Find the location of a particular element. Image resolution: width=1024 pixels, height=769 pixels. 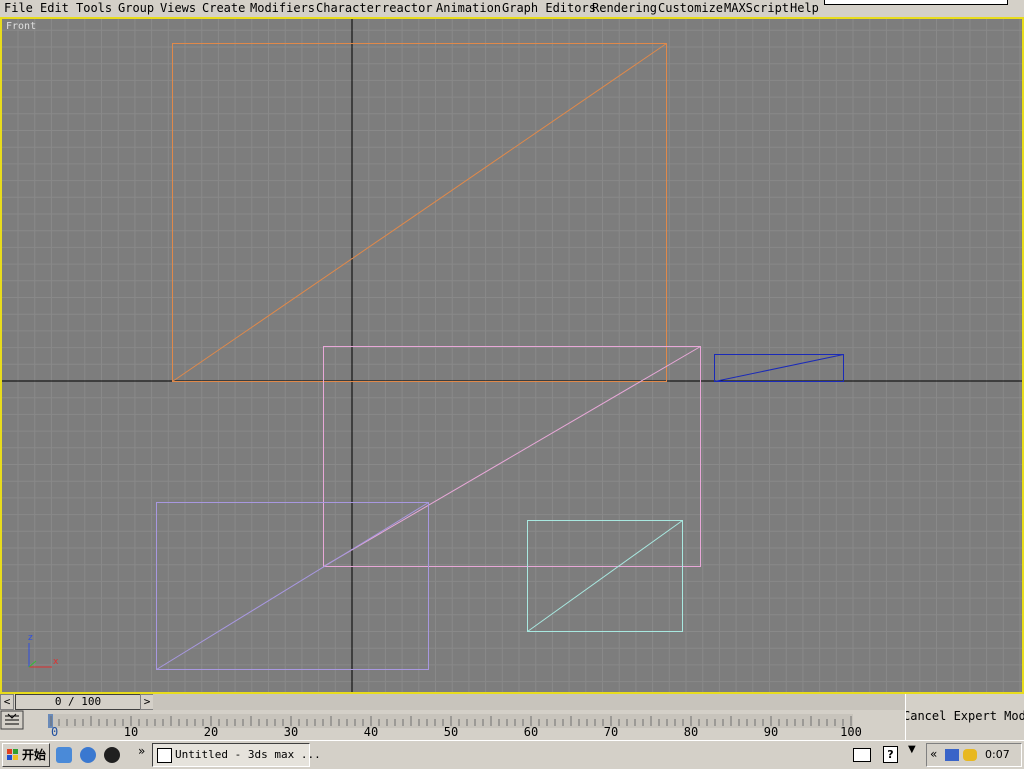

cancel-expert-mode-button: Cancel Expert Mode is located at coordinates (965, 716).